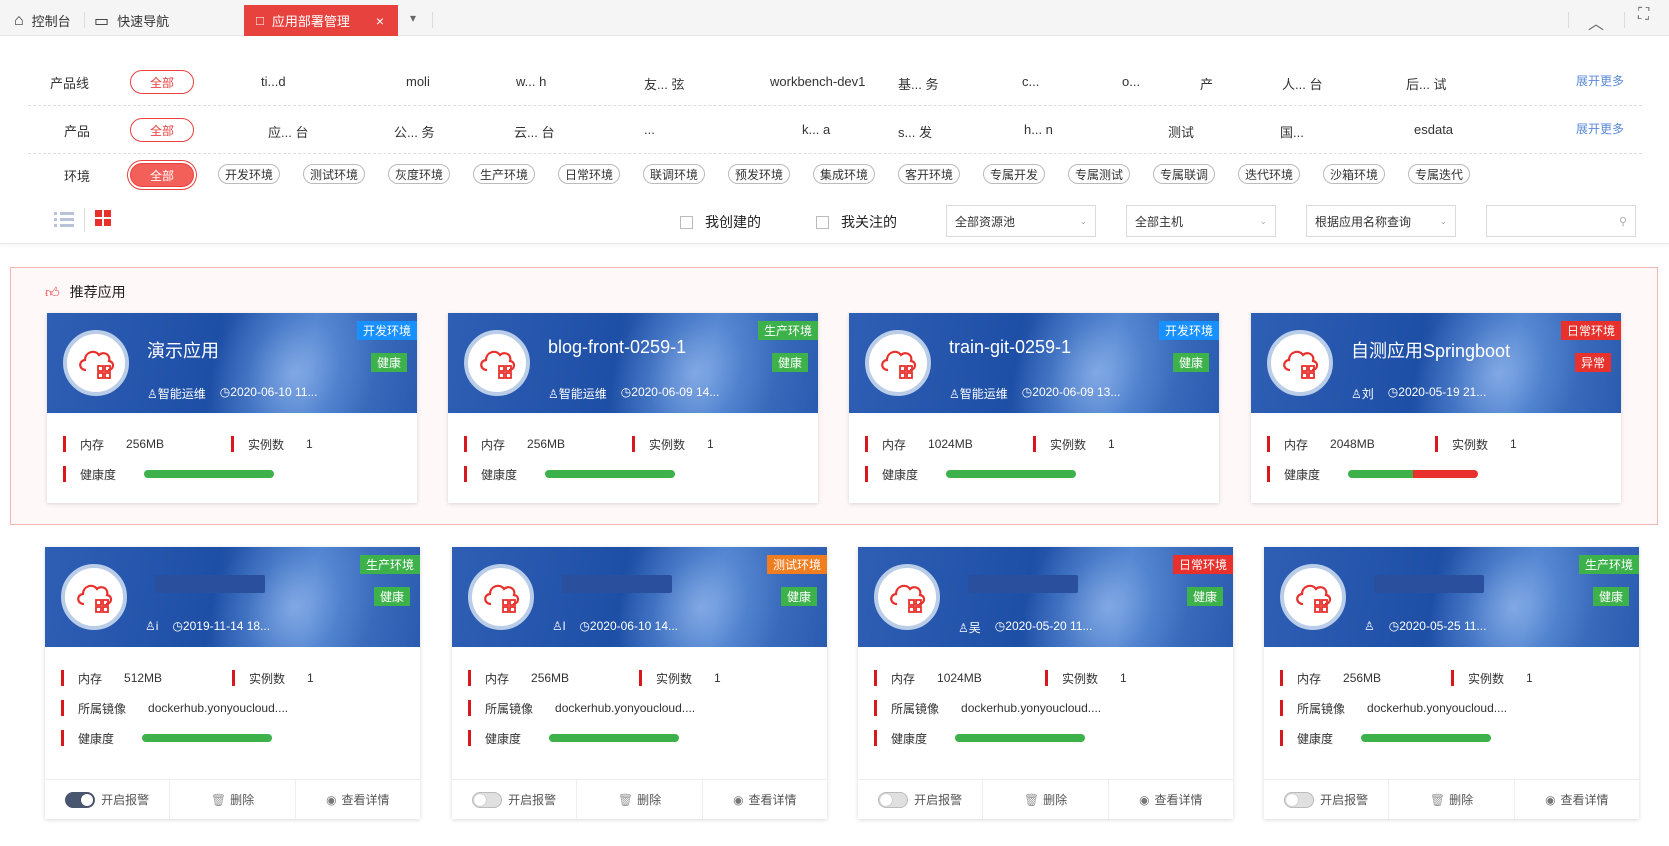 The image size is (1669, 846). I want to click on env-filter-pill: 灰度环境, so click(419, 174).